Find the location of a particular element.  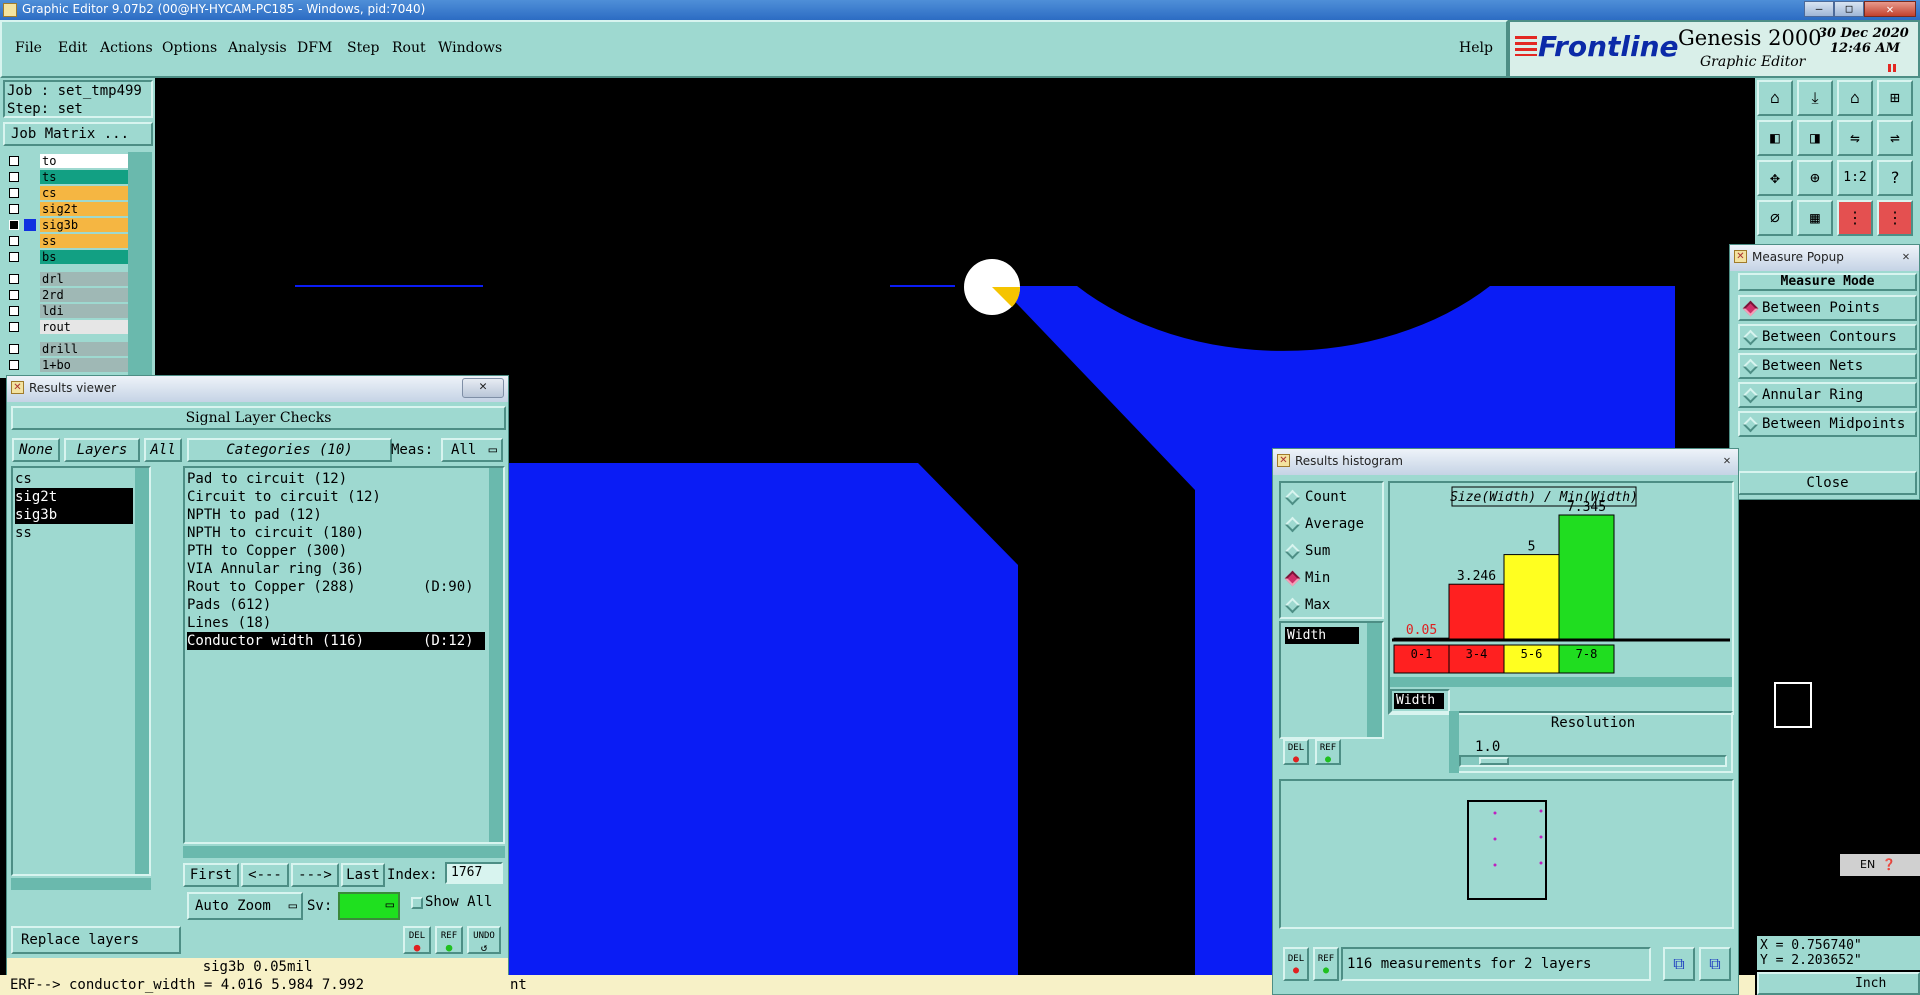

measure-mode-option: Annular Ring is located at coordinates (1827, 395).